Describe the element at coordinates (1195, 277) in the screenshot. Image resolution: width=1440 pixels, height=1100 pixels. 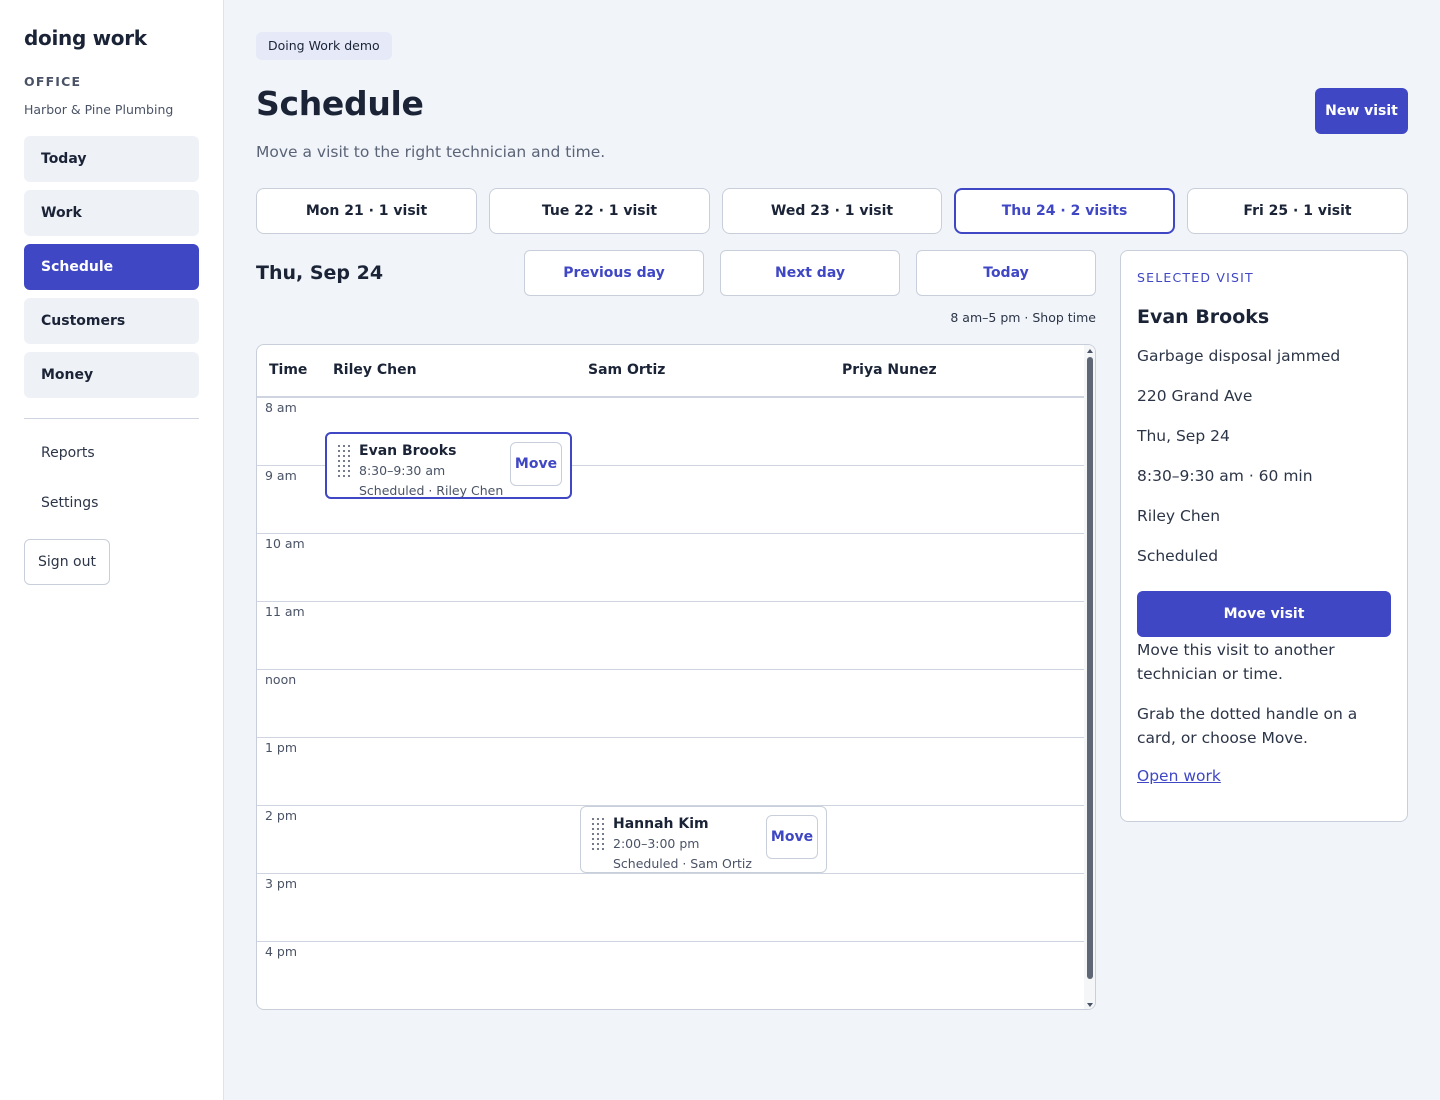
I see `panel-label: SELECTED VISIT` at that location.